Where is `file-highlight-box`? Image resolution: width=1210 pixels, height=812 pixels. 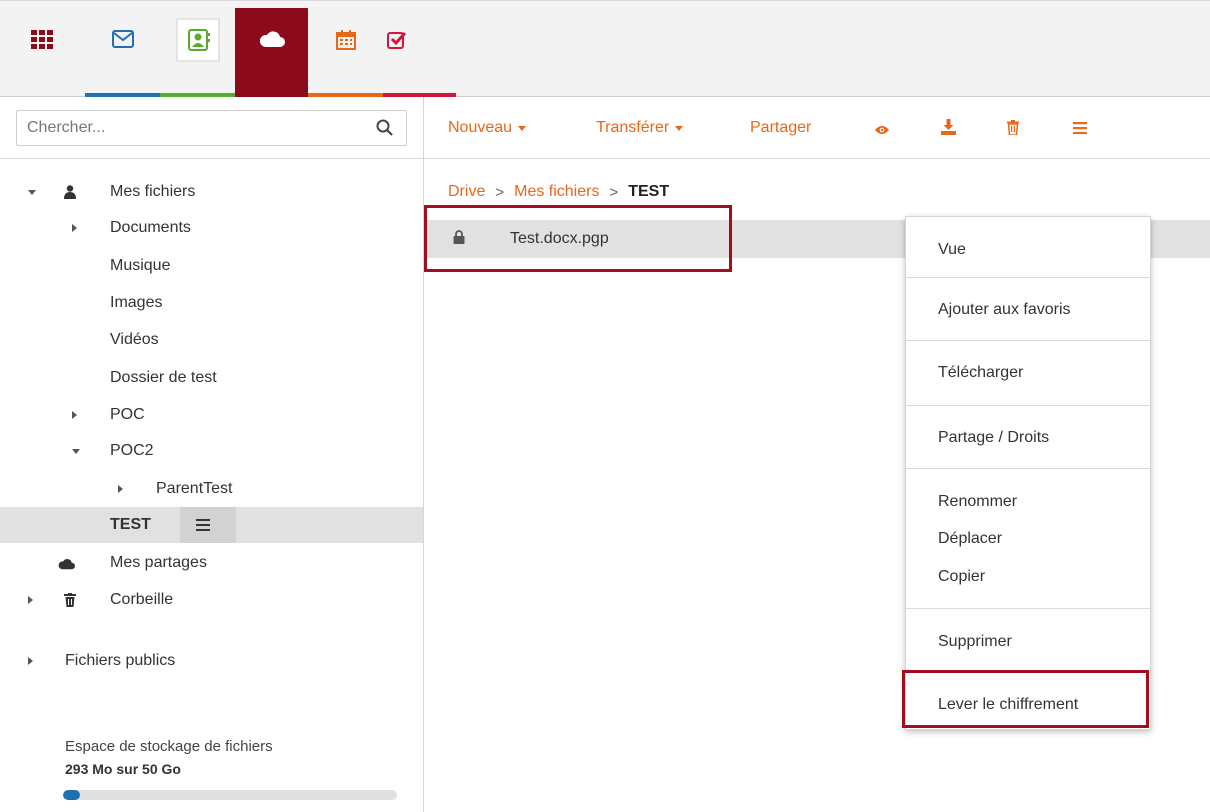
file-highlight-box is located at coordinates (578, 238).